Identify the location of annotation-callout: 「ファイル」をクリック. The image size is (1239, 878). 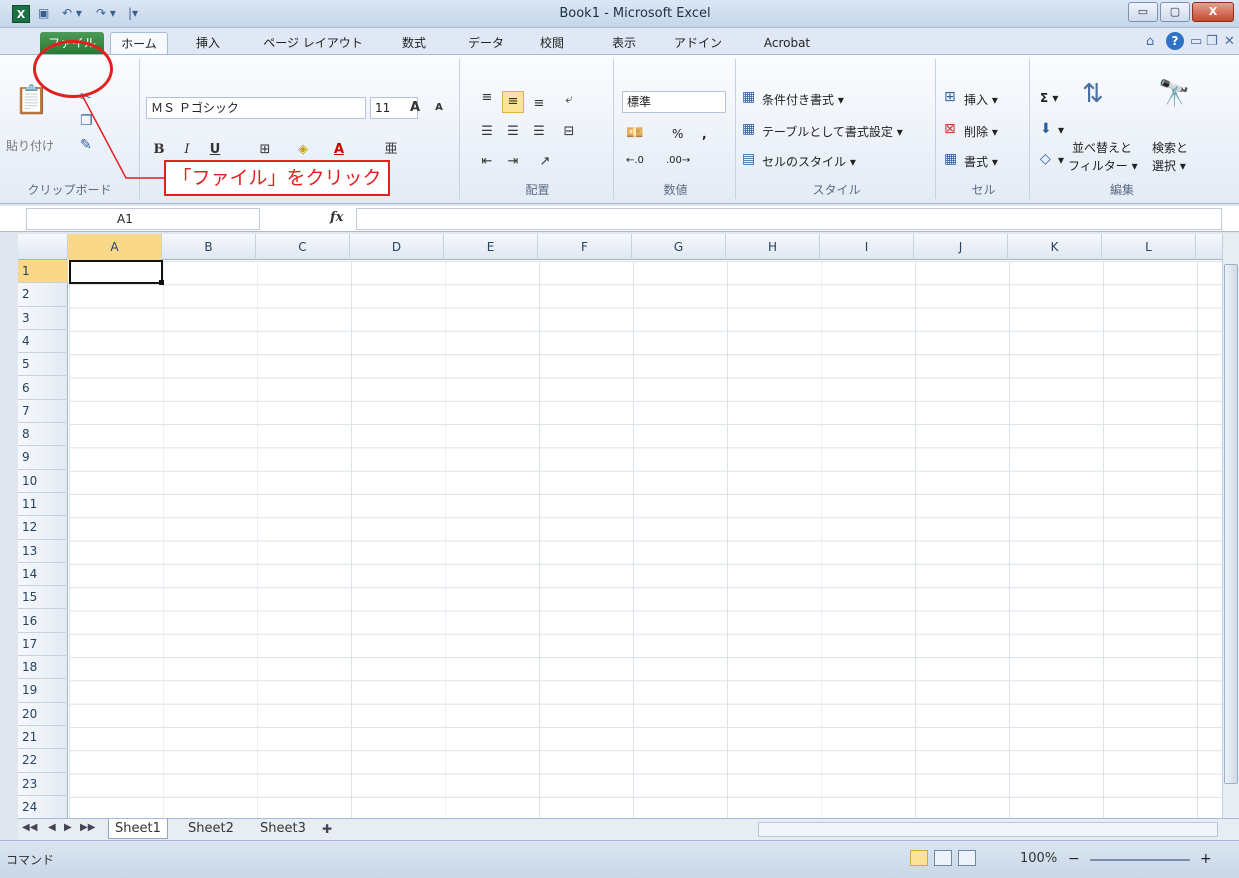
(277, 178).